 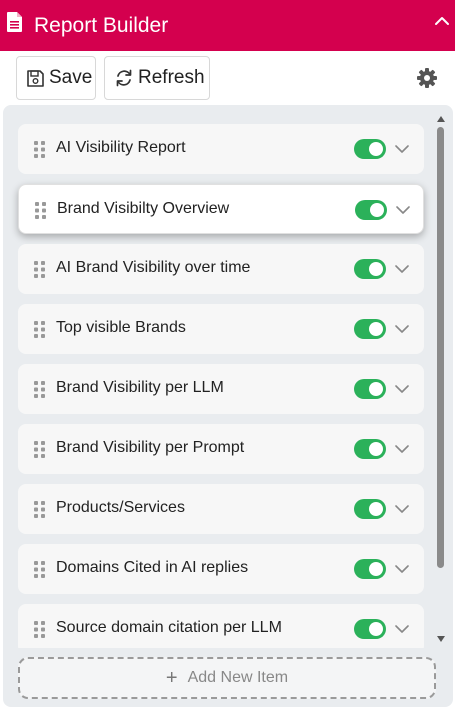 I want to click on add-new-item-label: Add New Item, so click(x=238, y=677).